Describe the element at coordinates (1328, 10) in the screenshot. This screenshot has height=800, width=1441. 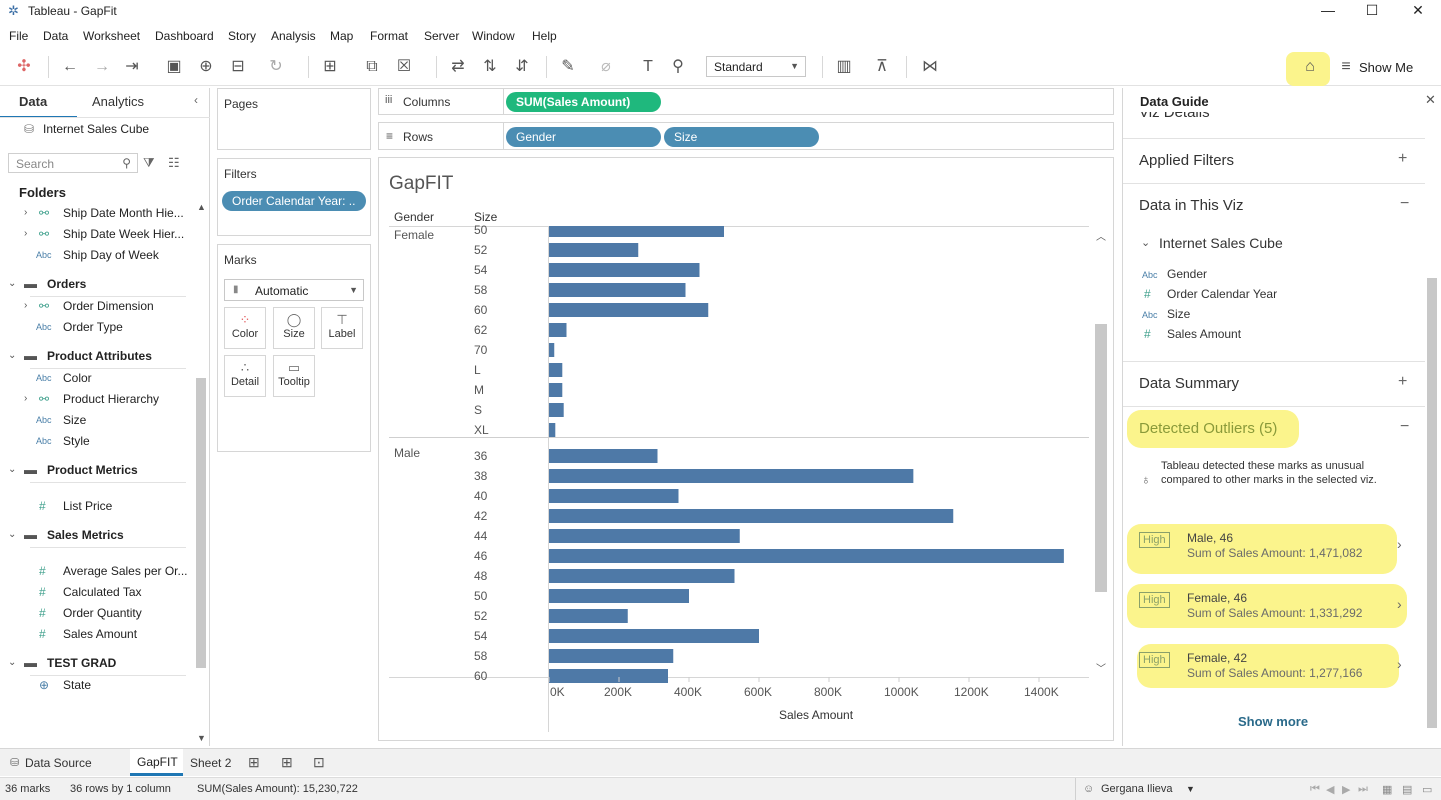
I see `minimize-icon: —` at that location.